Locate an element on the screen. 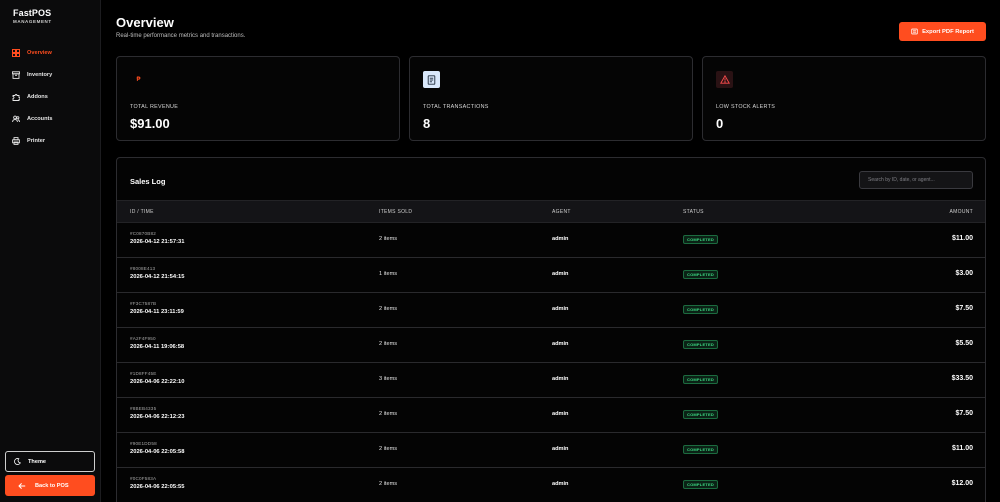  search-input is located at coordinates (916, 180).